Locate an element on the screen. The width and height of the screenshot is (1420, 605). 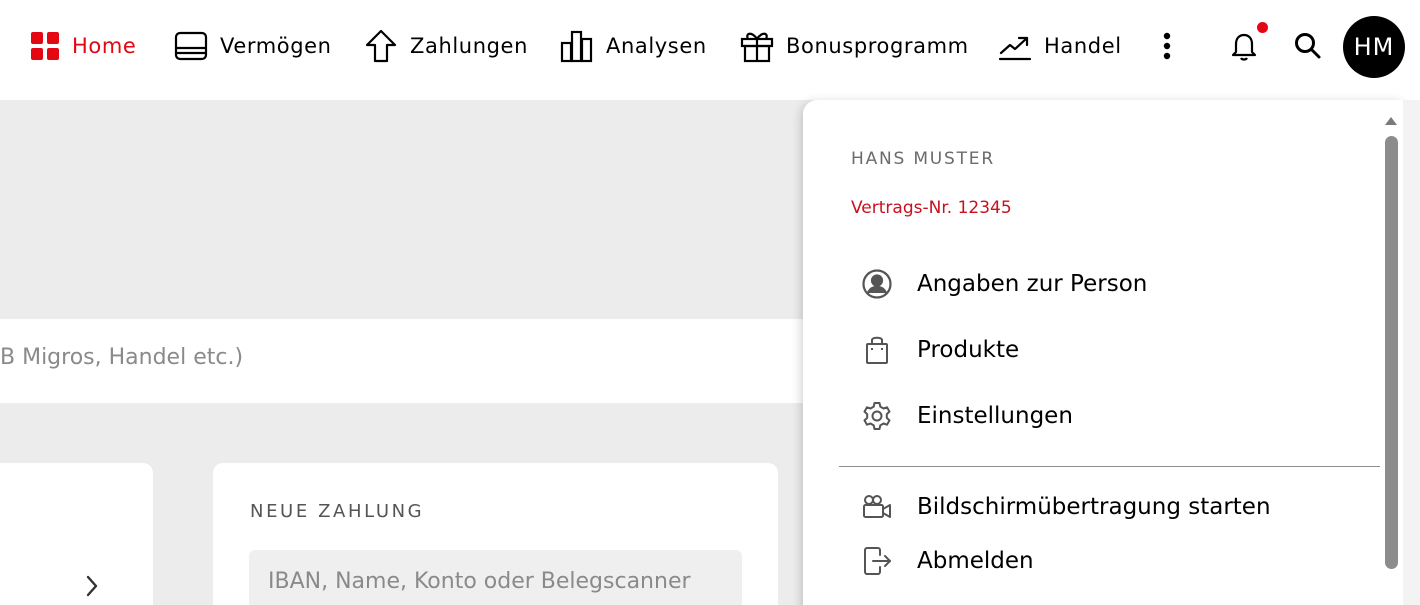
nav-vermoegen-label: Vermögen is located at coordinates (276, 46).